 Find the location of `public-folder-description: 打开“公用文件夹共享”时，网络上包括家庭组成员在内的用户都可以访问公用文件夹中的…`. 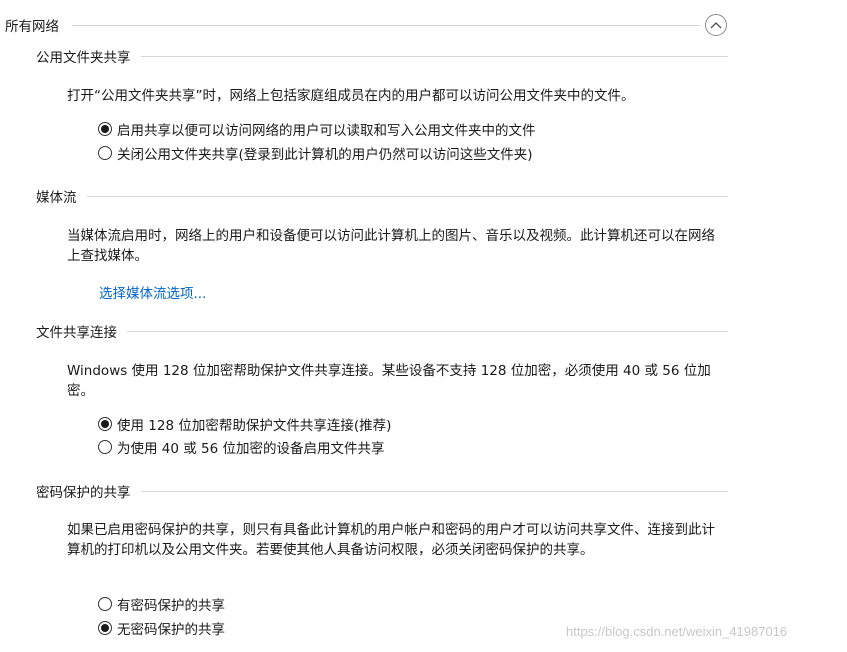

public-folder-description: 打开“公用文件夹共享”时，网络上包括家庭组成员在内的用户都可以访问公用文件夹中的… is located at coordinates (351, 96).